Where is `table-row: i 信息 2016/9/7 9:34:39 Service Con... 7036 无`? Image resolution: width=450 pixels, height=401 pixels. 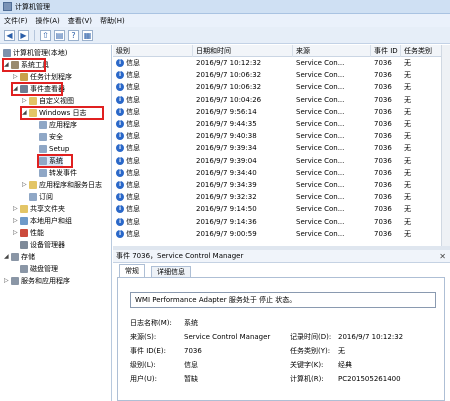 table-row: i 信息 2016/9/7 9:34:39 Service Con... 7036 无 is located at coordinates (281, 185).